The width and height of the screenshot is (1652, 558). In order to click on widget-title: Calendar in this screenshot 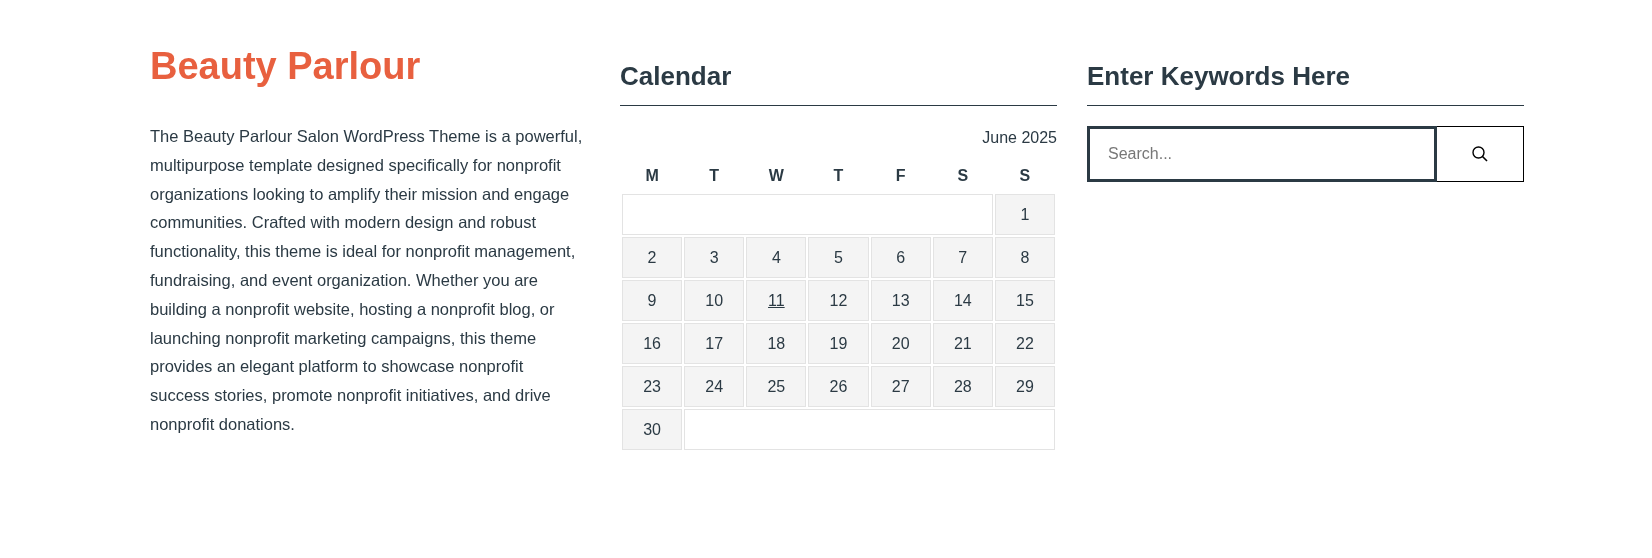, I will do `click(676, 76)`.